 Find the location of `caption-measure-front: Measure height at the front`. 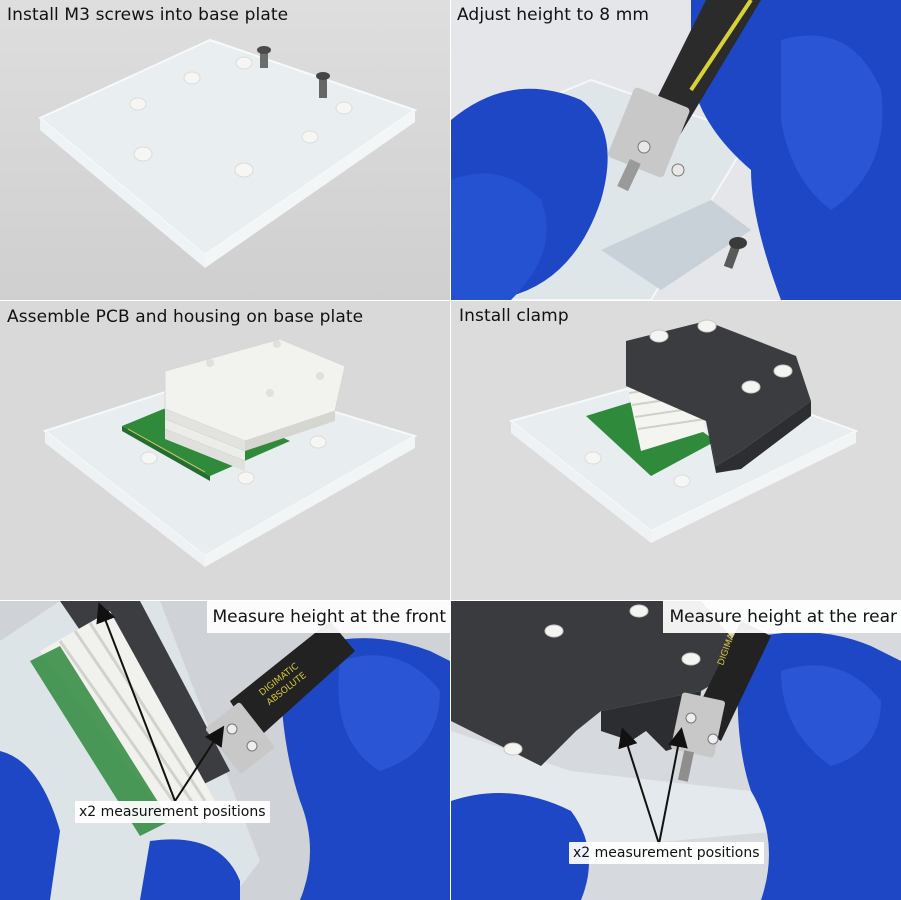

caption-measure-front: Measure height at the front is located at coordinates (328, 617).